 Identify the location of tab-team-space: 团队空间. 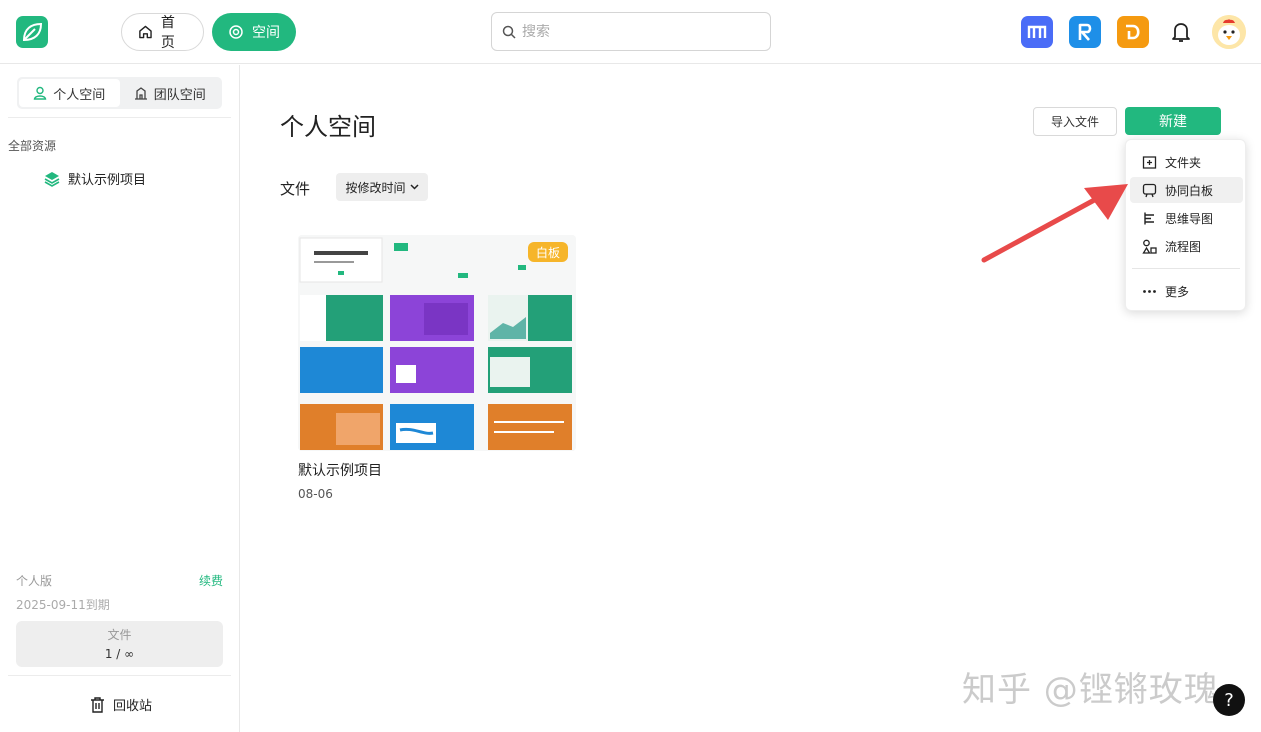
(170, 93).